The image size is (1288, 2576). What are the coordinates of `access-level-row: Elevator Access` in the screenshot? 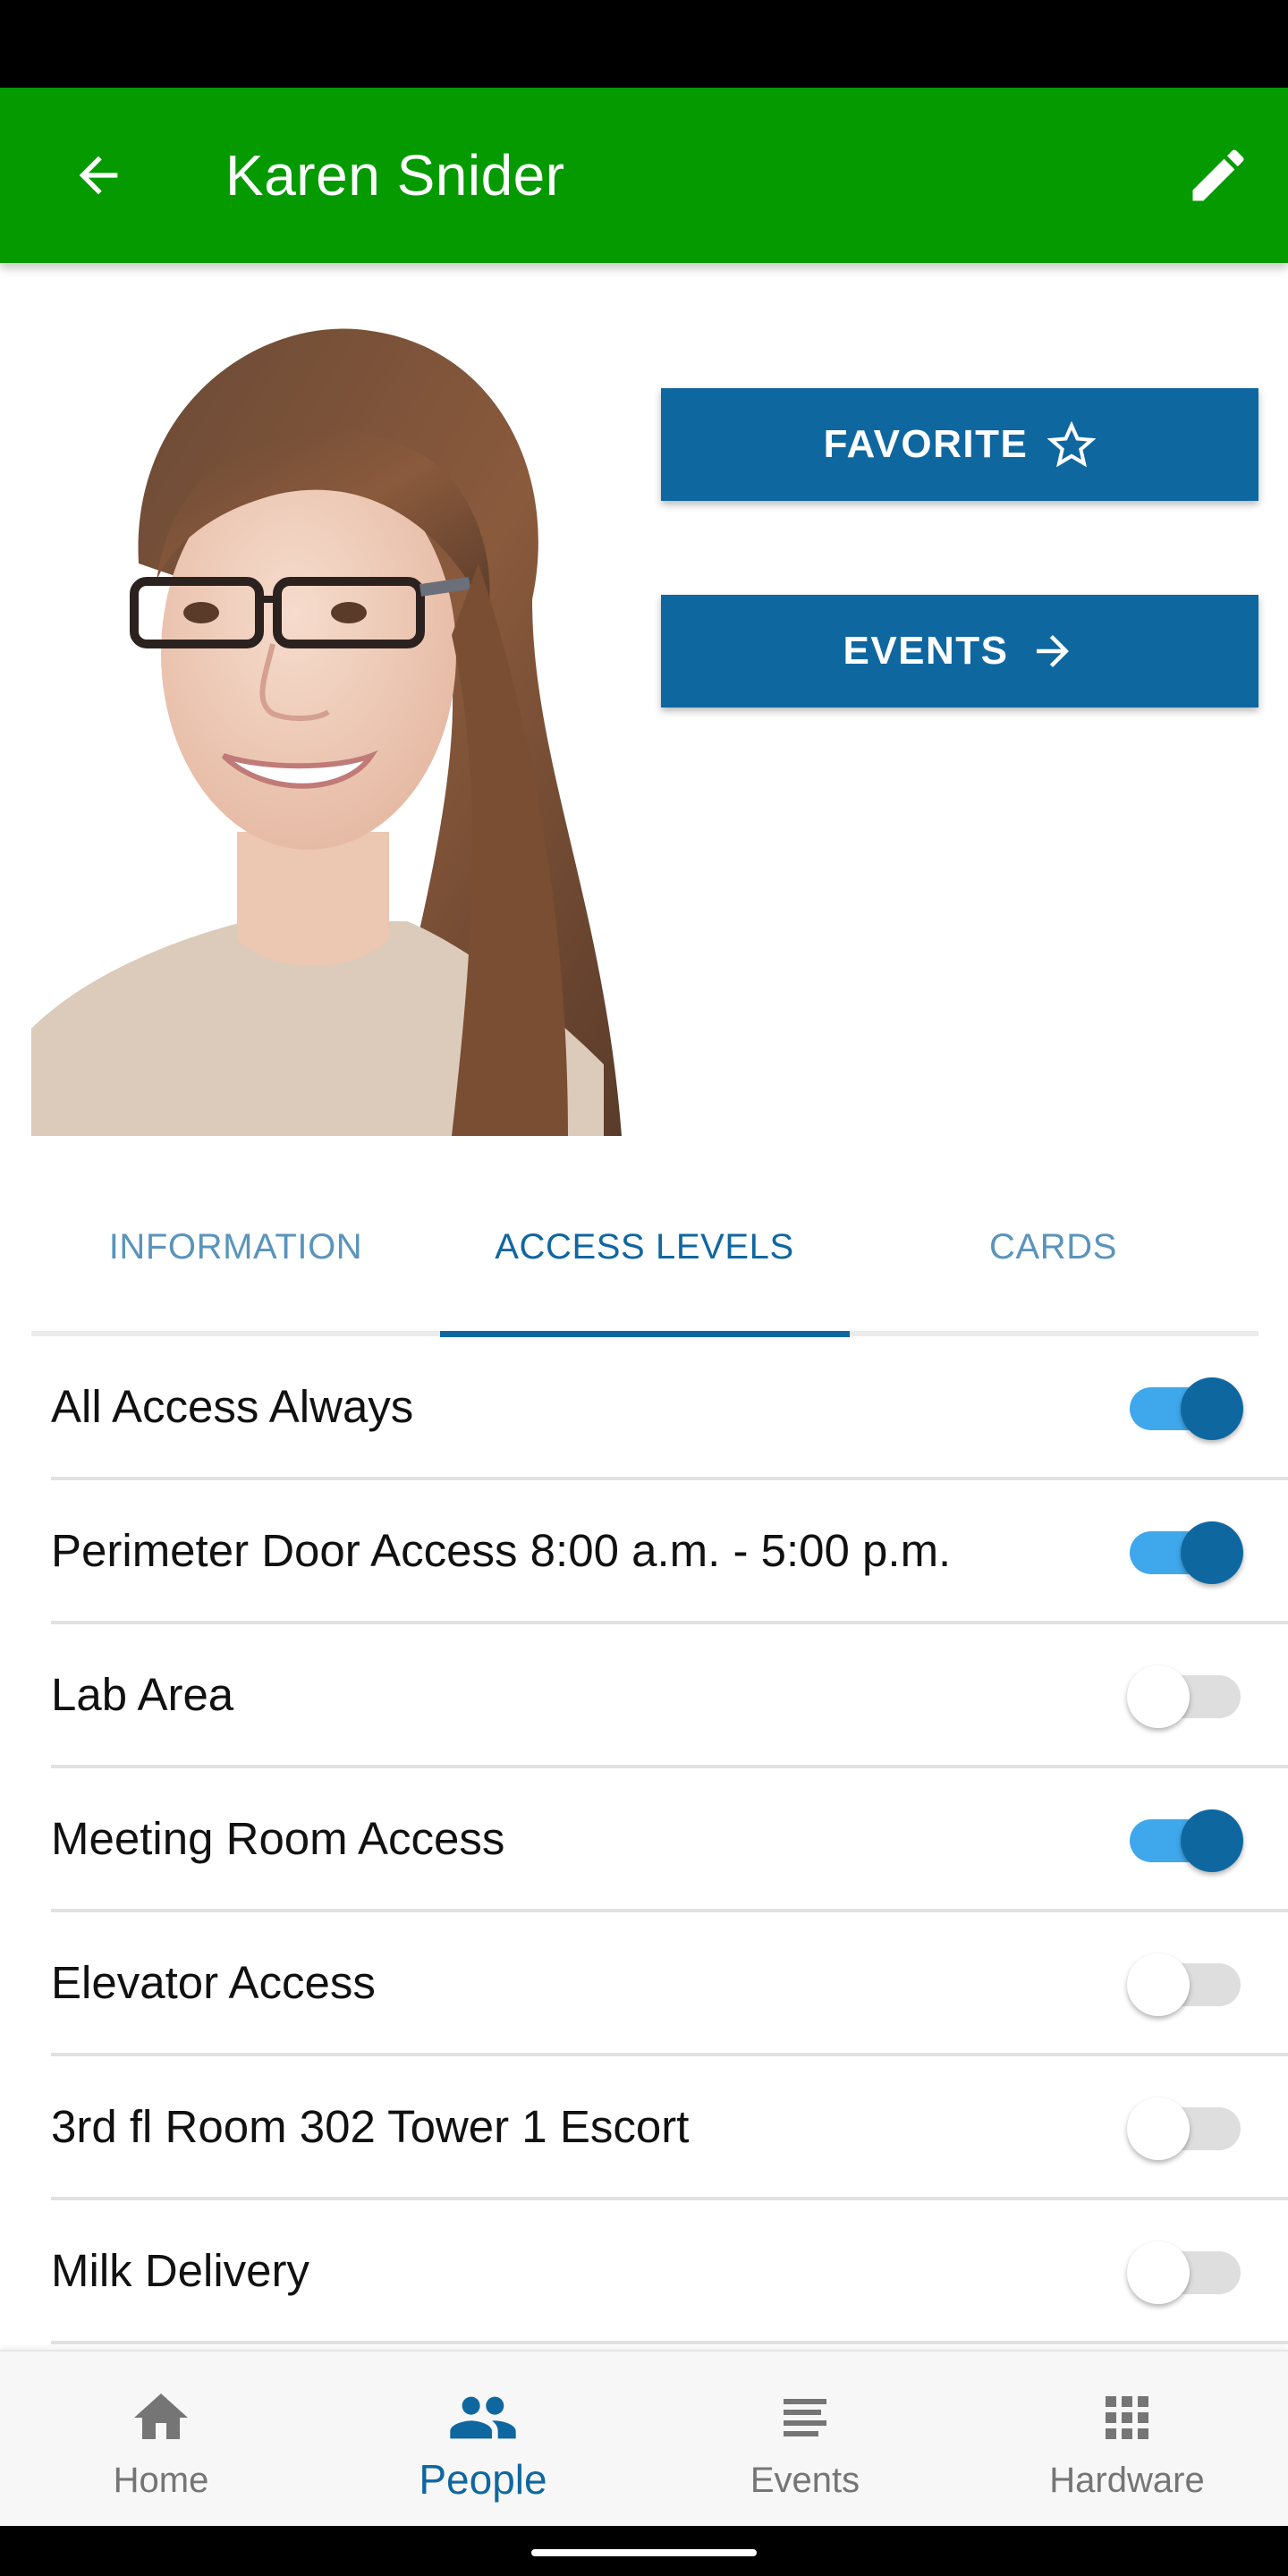 It's located at (669, 1984).